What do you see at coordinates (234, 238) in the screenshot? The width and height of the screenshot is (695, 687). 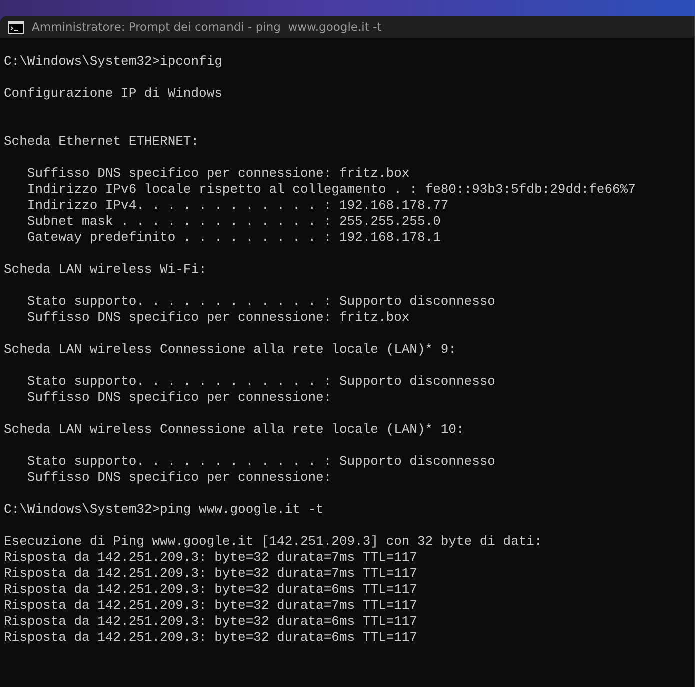 I see `output-line: Gateway predefinito . . . . . . . . . : 192.168.178.1` at bounding box center [234, 238].